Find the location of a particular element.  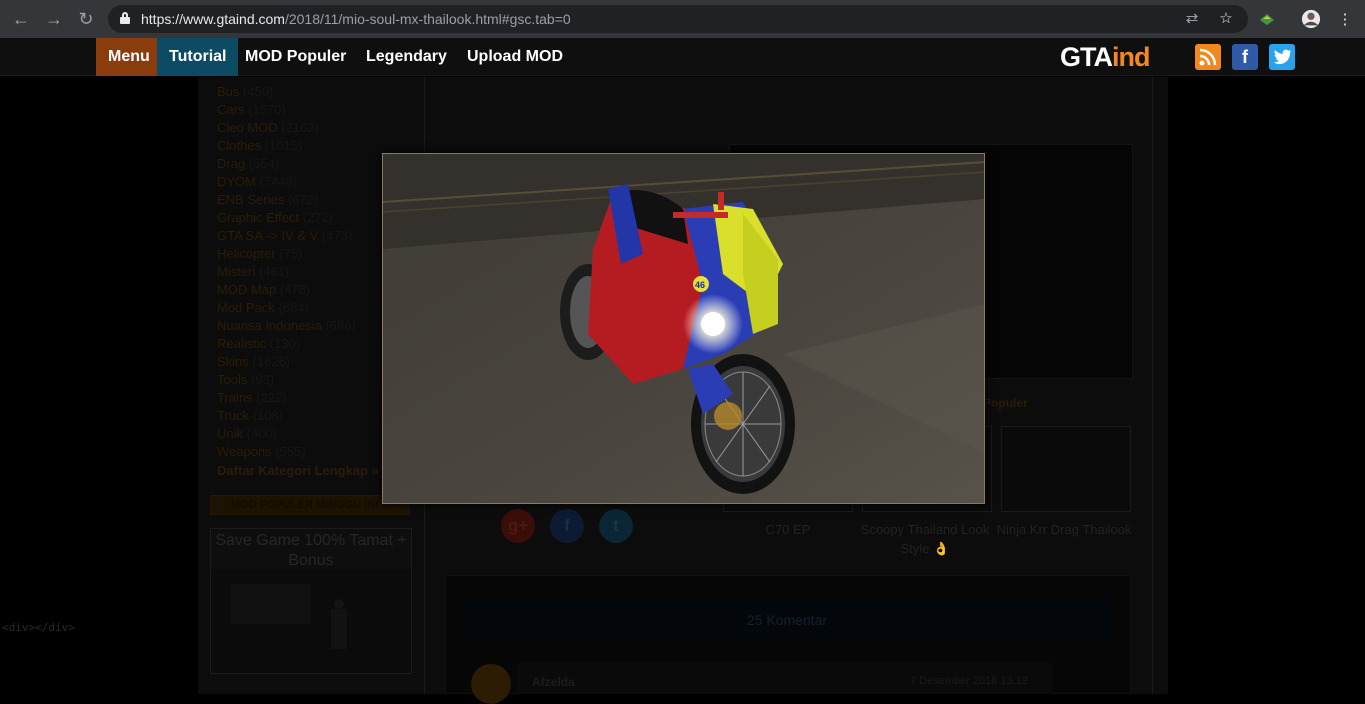

category-count: (7448) is located at coordinates (278, 181).